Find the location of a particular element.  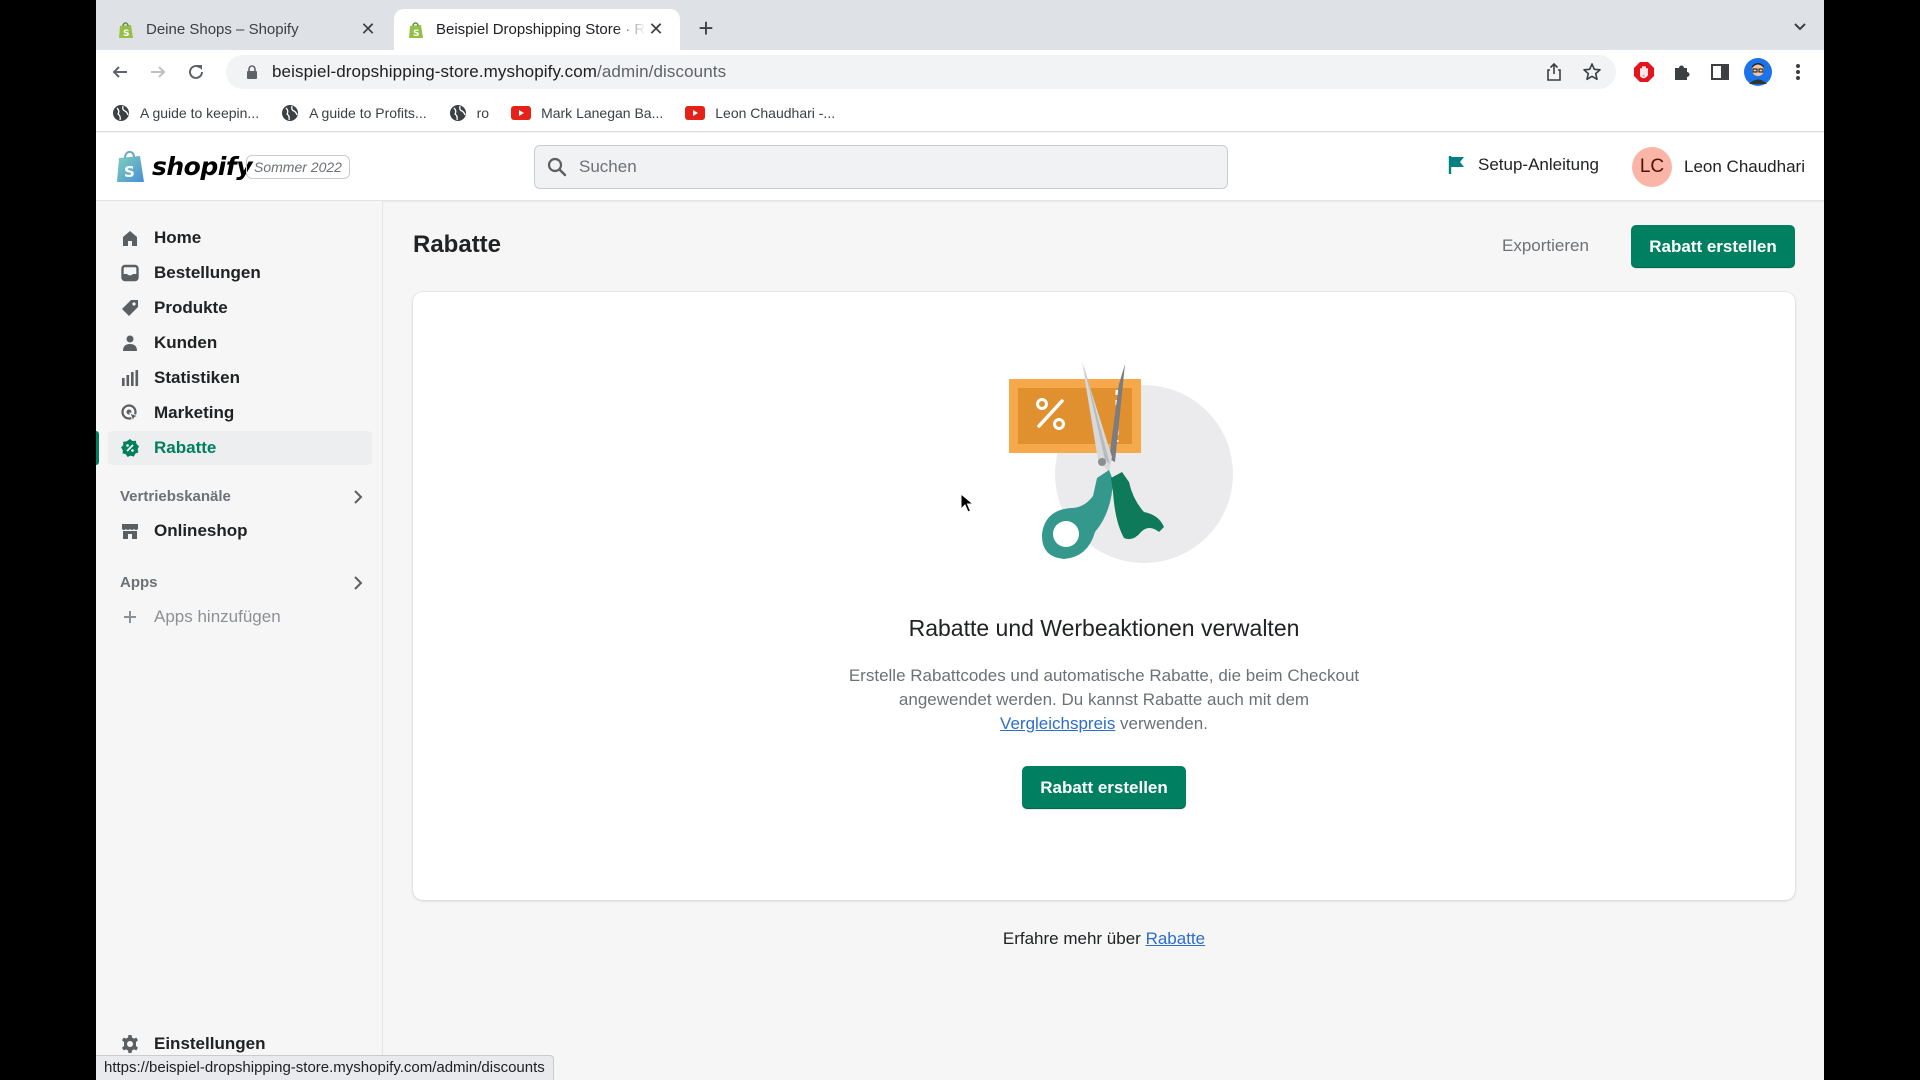

sidebar-item-orders: Bestellungen is located at coordinates (240, 273).